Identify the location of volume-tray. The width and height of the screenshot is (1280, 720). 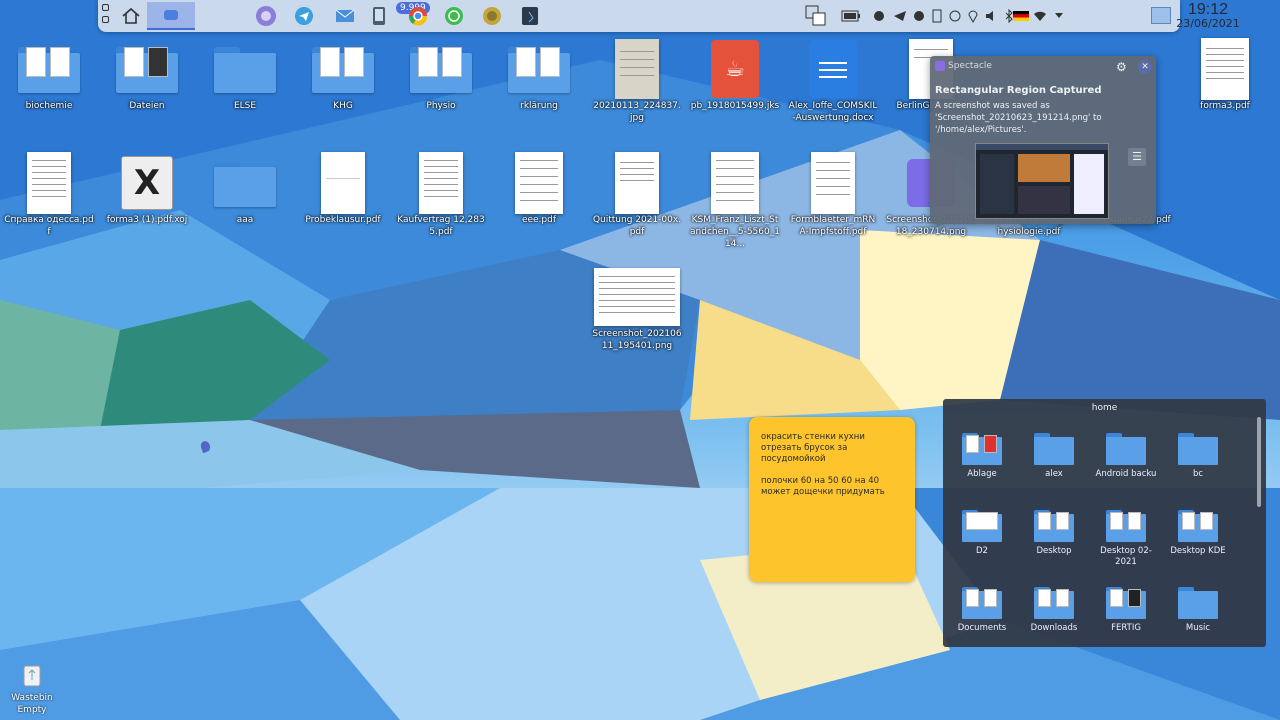
(991, 16).